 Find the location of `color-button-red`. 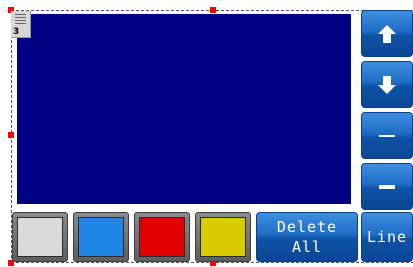

color-button-red is located at coordinates (162, 237).